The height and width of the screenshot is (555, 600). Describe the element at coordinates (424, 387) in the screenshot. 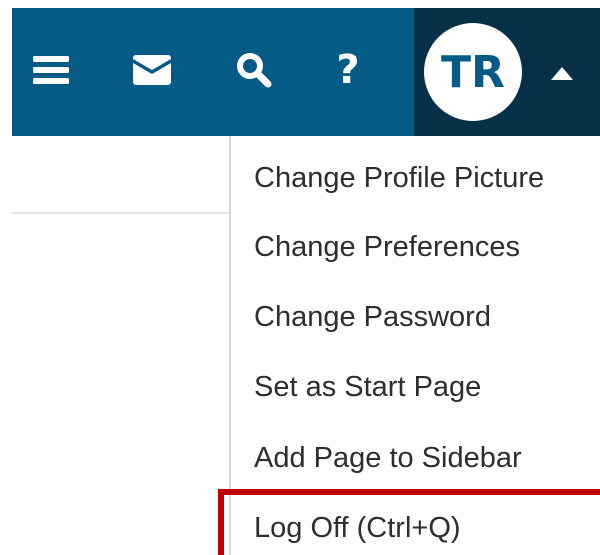

I see `menu-item-set-as-start-page: Set as Start Page` at that location.